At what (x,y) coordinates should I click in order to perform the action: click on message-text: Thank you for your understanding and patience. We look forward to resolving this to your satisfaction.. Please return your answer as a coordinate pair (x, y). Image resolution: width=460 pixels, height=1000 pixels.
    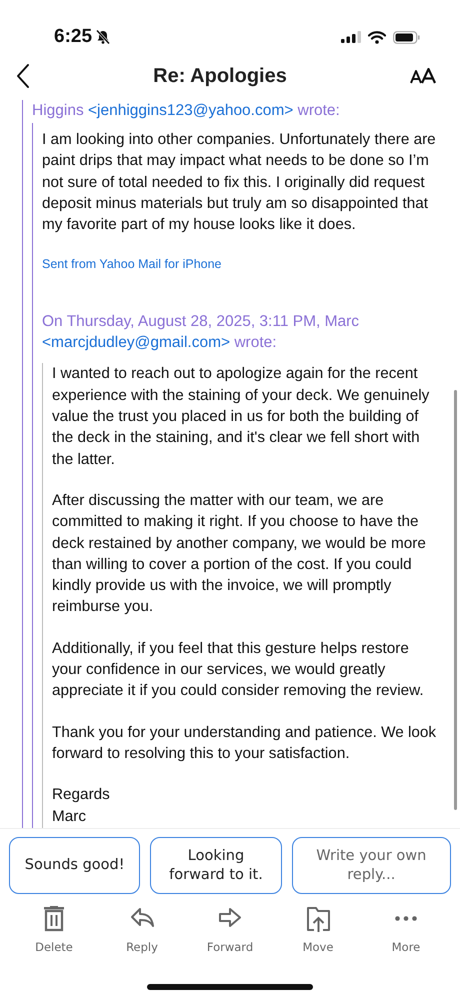
    Looking at the image, I should click on (245, 743).